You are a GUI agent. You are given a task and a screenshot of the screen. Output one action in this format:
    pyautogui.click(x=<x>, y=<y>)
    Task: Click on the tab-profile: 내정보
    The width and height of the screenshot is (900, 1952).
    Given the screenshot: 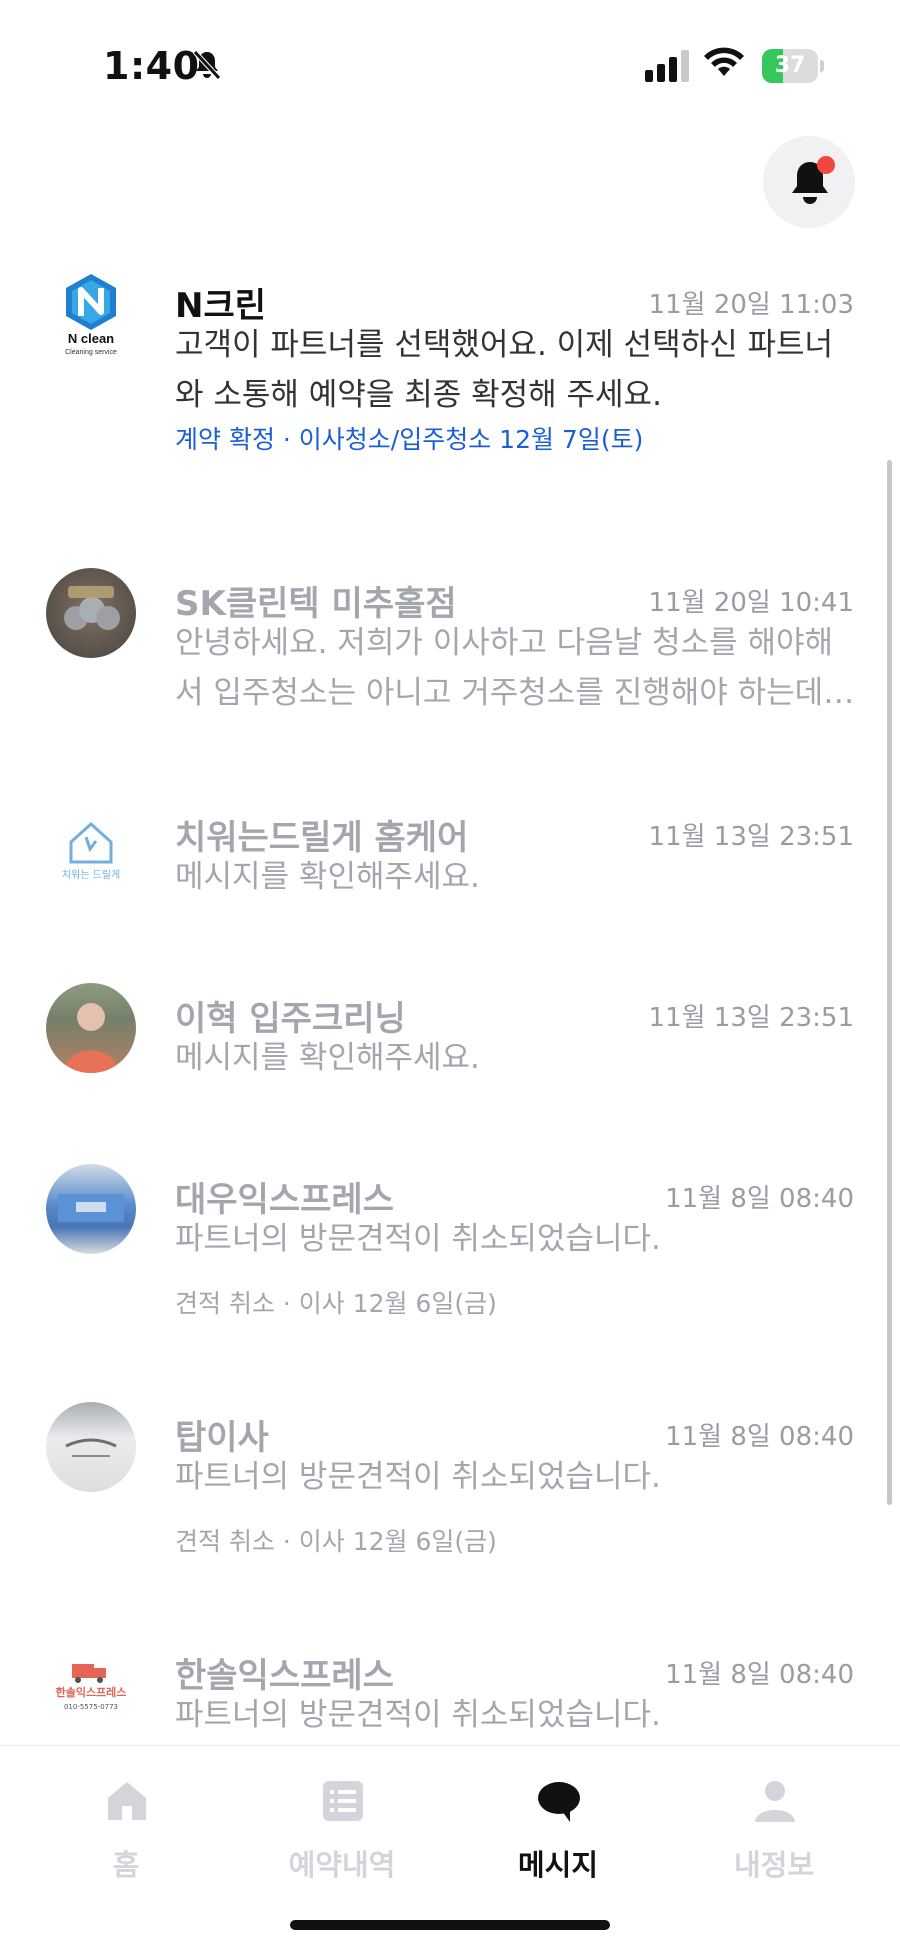 What is the action you would take?
    pyautogui.click(x=774, y=1816)
    